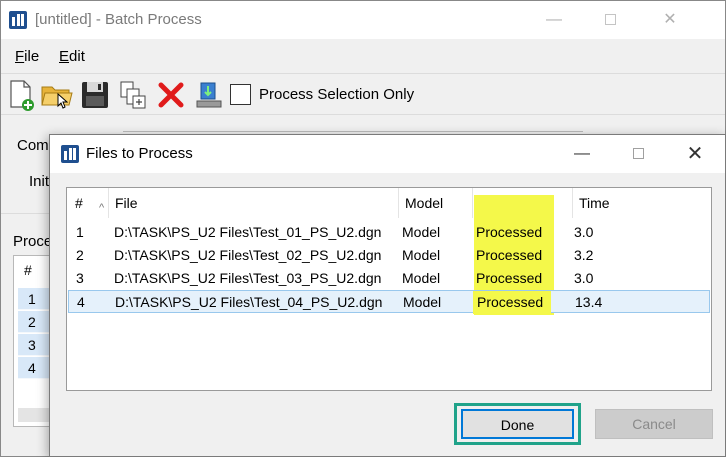 Image resolution: width=726 pixels, height=457 pixels. Describe the element at coordinates (249, 302) in the screenshot. I see `row-file: D:\TASK\PS_U2 Files\Test_04_PS_U2.dgn` at that location.